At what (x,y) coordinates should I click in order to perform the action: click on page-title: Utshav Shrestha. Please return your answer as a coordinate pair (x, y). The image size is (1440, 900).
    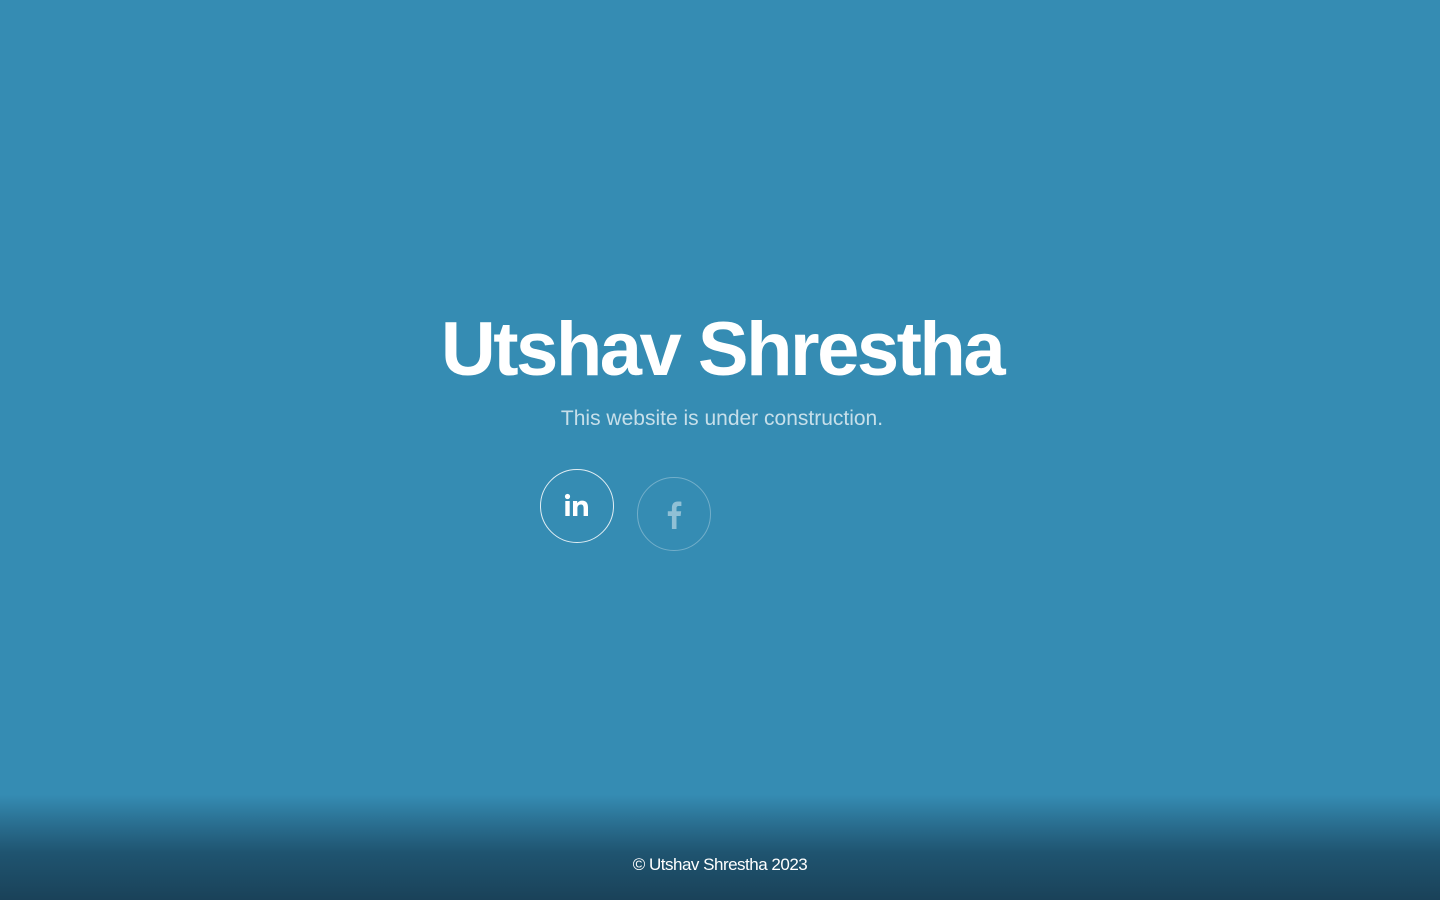
    Looking at the image, I should click on (723, 349).